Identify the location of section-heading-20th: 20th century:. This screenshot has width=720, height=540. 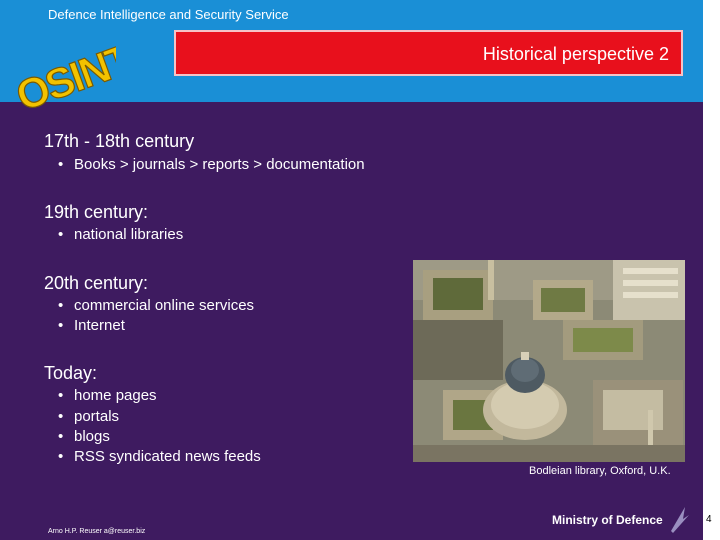
(96, 283).